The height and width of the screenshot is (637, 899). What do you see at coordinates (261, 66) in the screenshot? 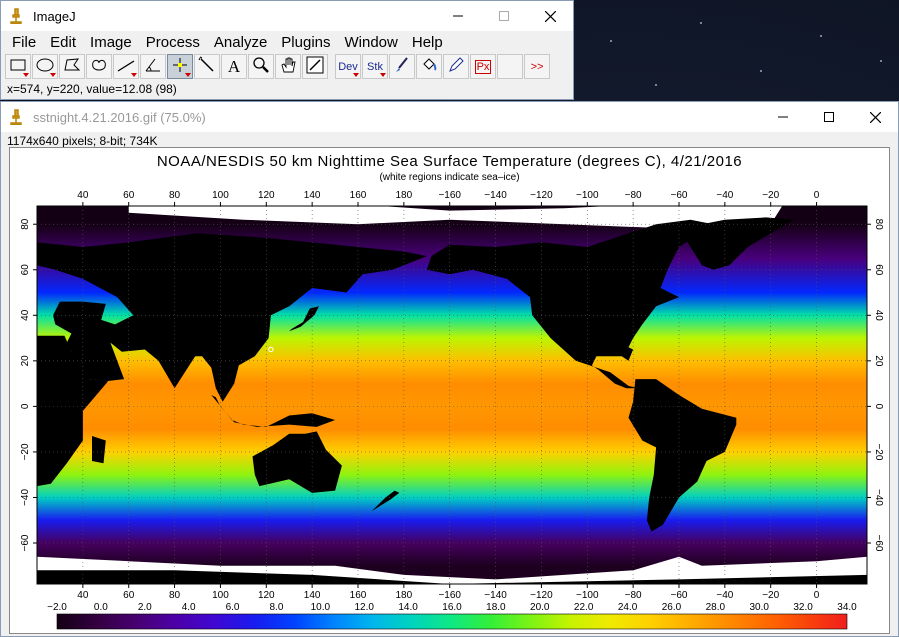
I see `magnifier-tool` at bounding box center [261, 66].